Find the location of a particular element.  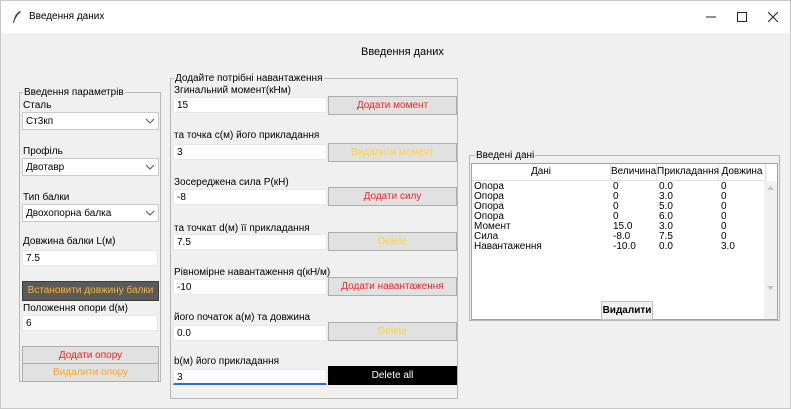

scroll-up-icon is located at coordinates (770, 188).